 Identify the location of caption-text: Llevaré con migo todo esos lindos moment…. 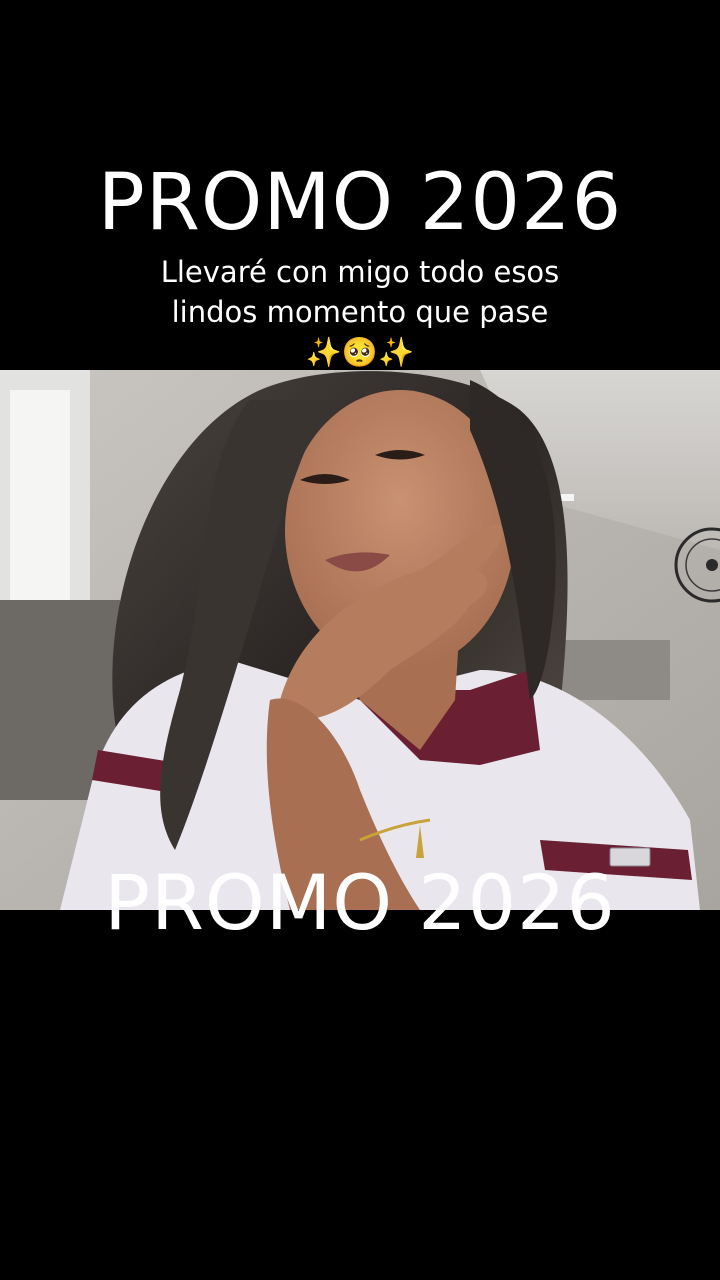
(360, 312).